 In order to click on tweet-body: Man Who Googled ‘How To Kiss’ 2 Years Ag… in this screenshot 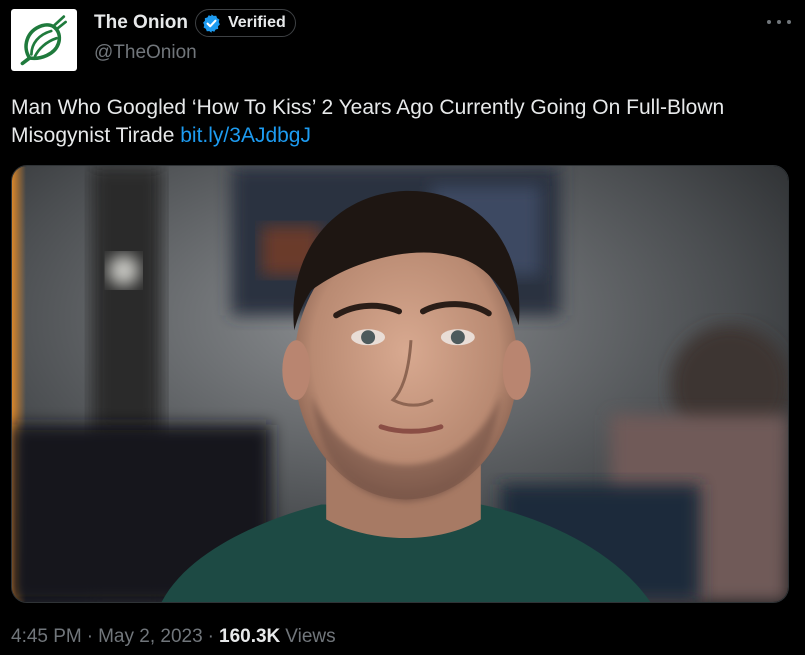, I will do `click(368, 121)`.